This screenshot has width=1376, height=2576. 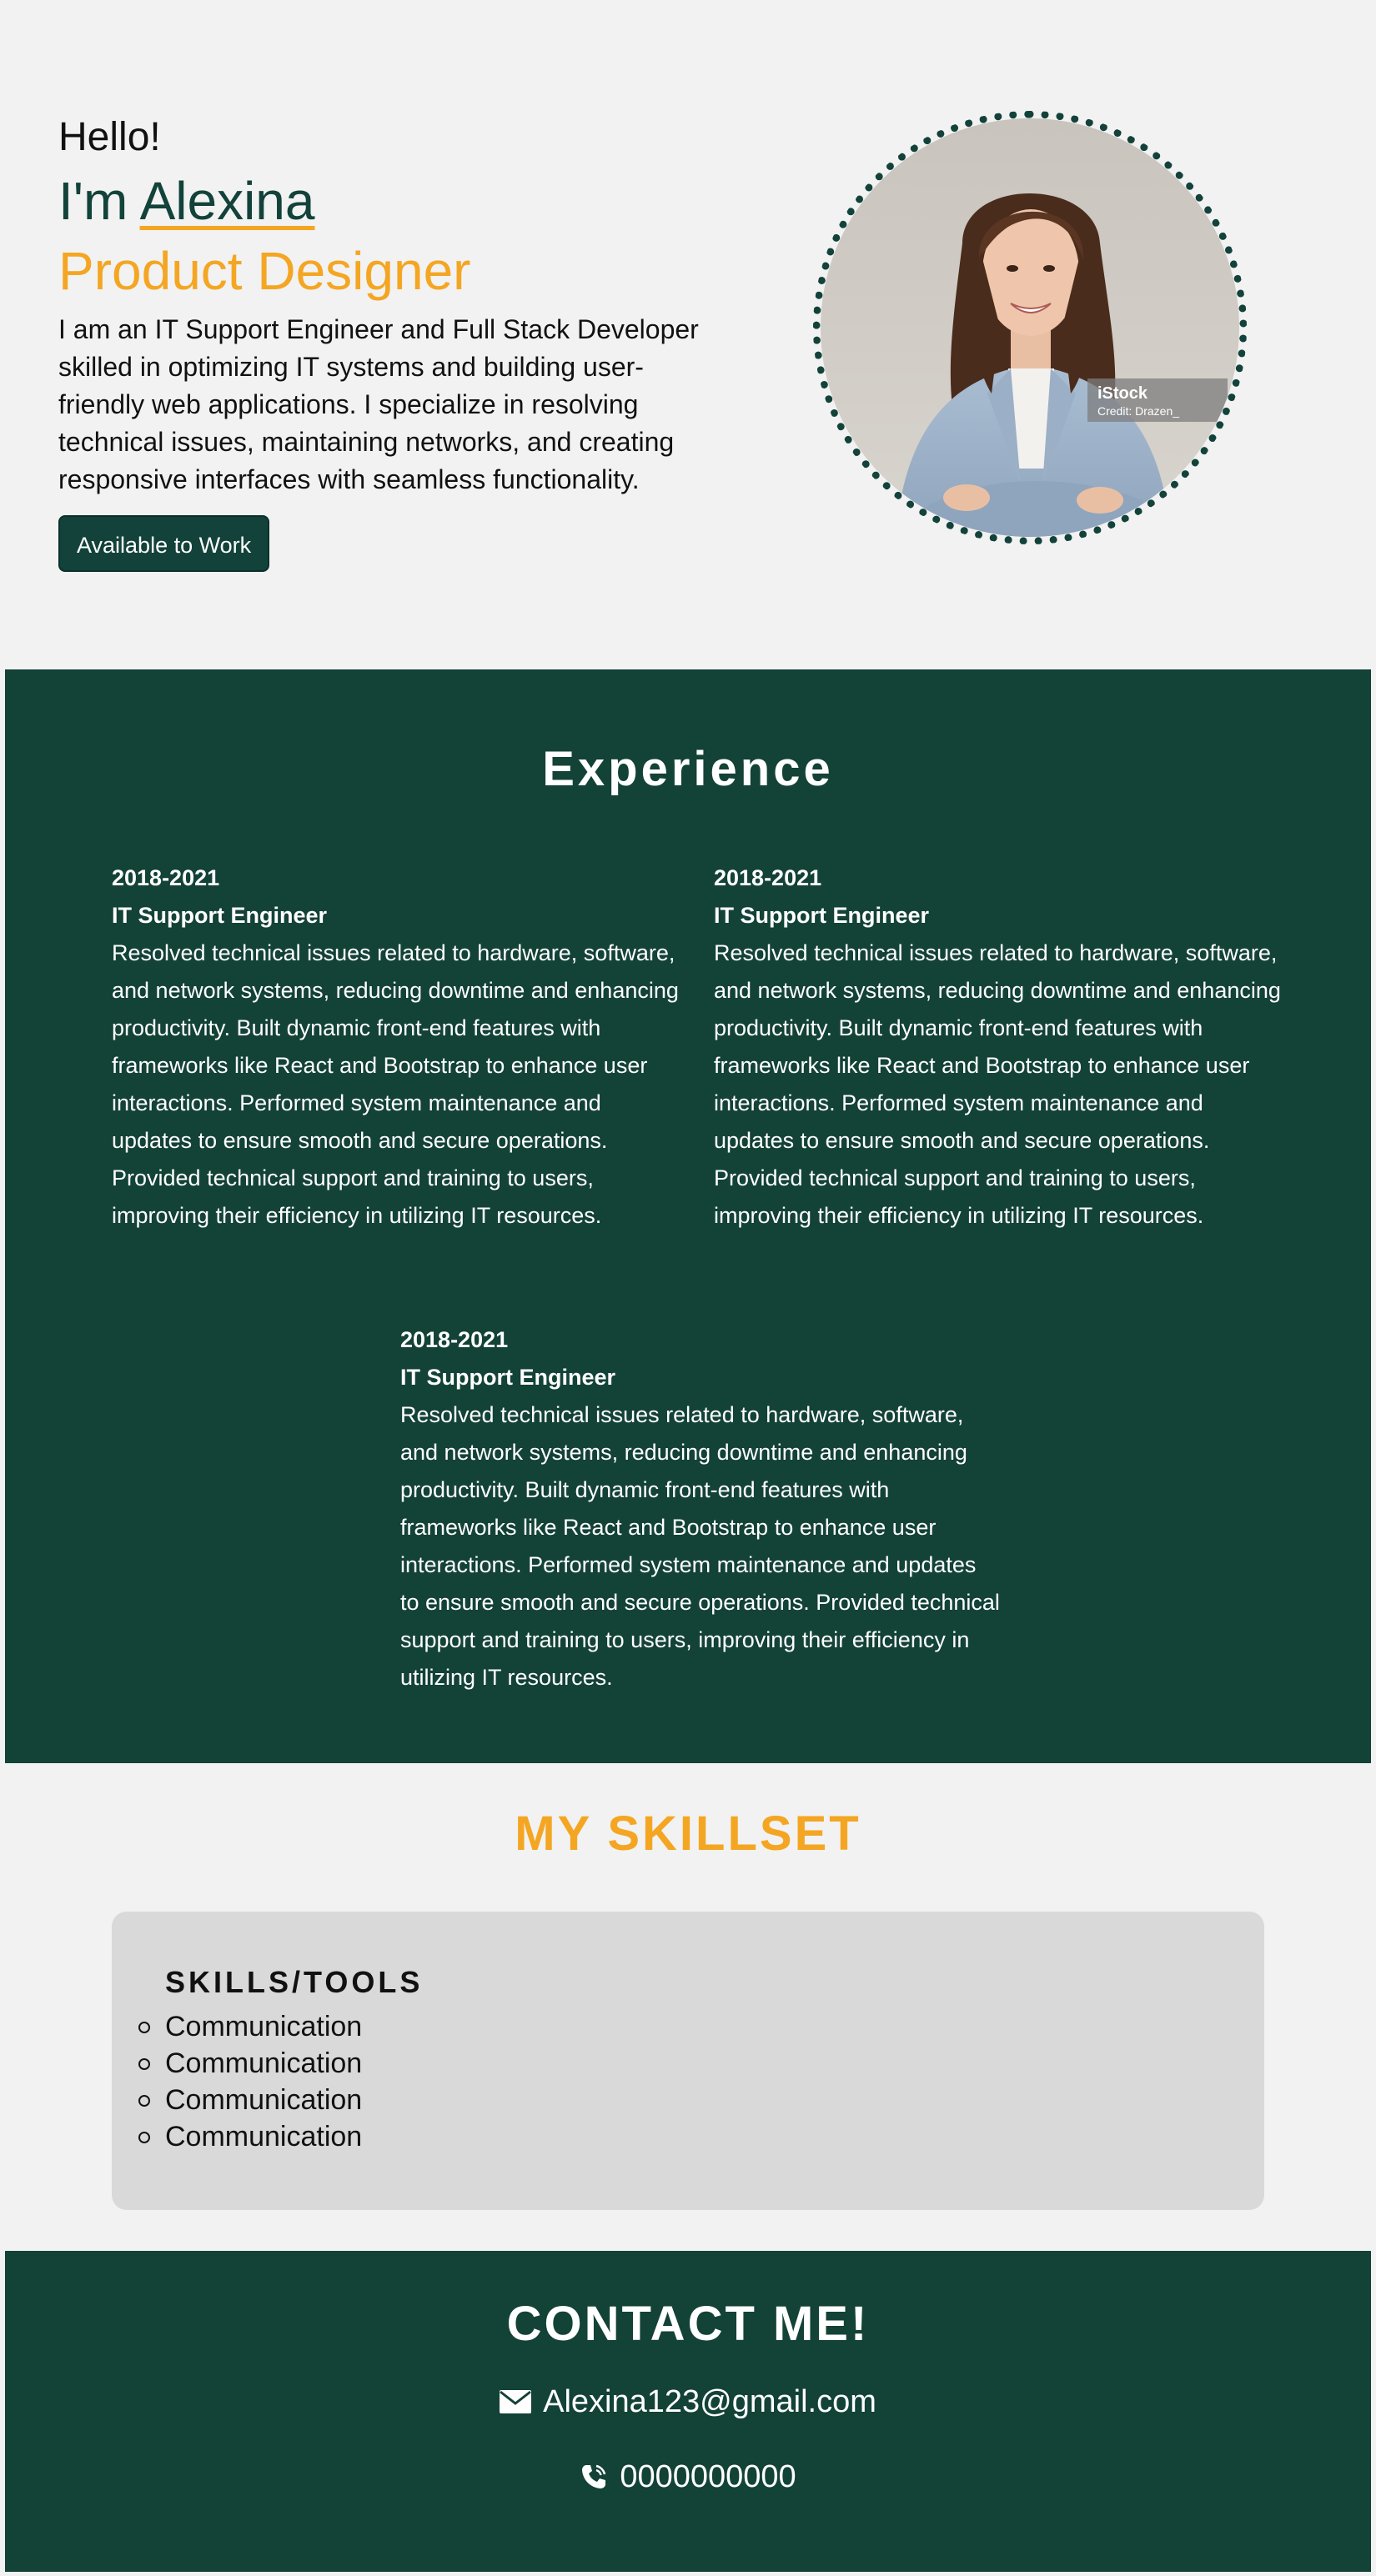 What do you see at coordinates (688, 1834) in the screenshot?
I see `skillset-heading: MY SKILLSET` at bounding box center [688, 1834].